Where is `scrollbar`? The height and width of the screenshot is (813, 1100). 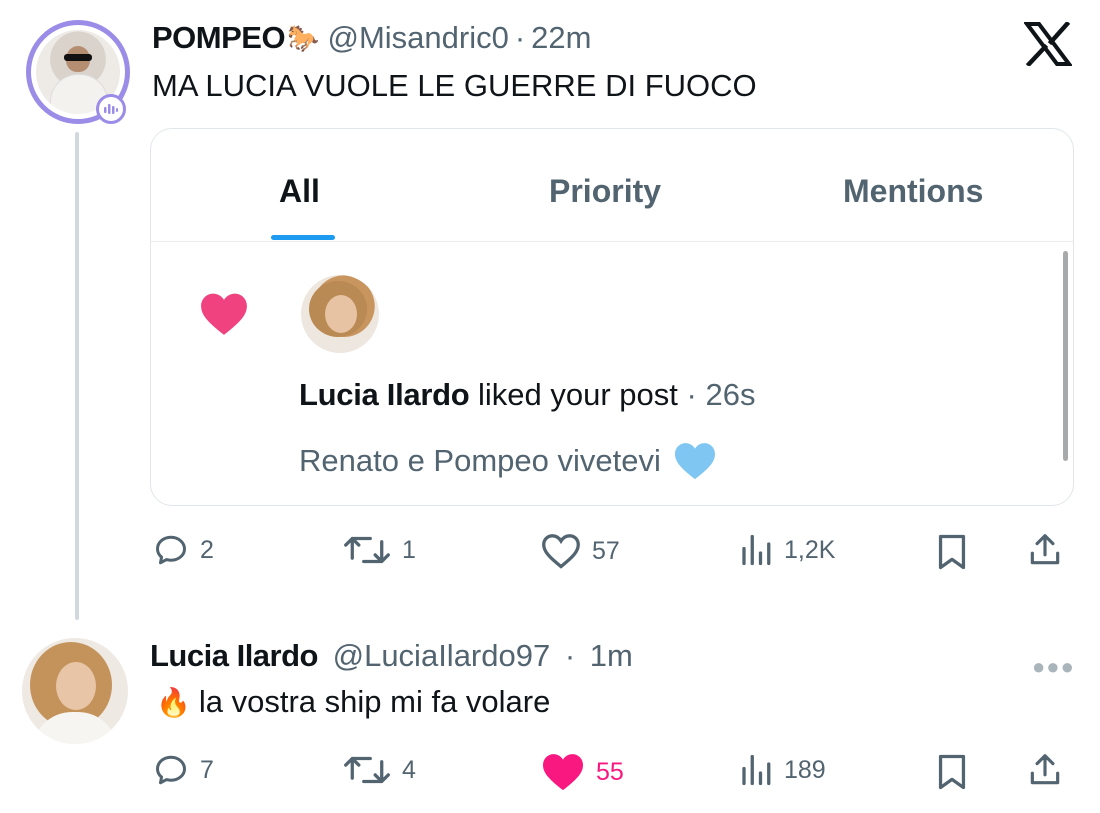 scrollbar is located at coordinates (1065, 356).